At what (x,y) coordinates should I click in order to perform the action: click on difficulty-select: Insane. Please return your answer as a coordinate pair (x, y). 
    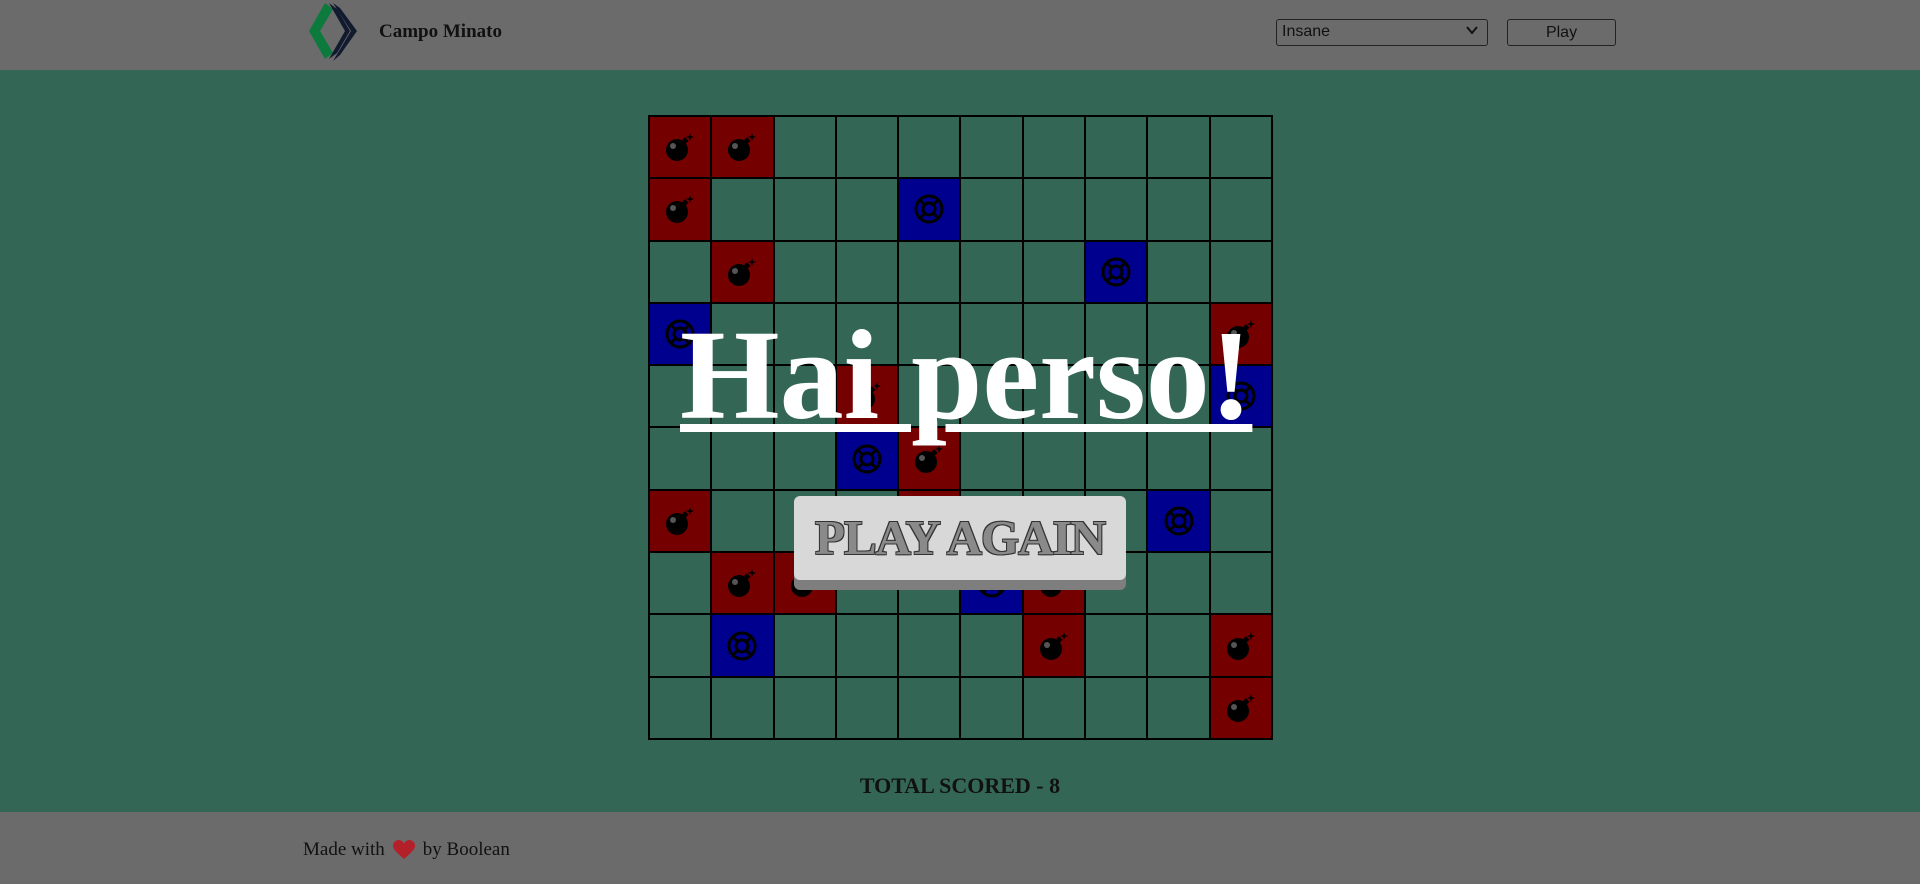
    Looking at the image, I should click on (1382, 32).